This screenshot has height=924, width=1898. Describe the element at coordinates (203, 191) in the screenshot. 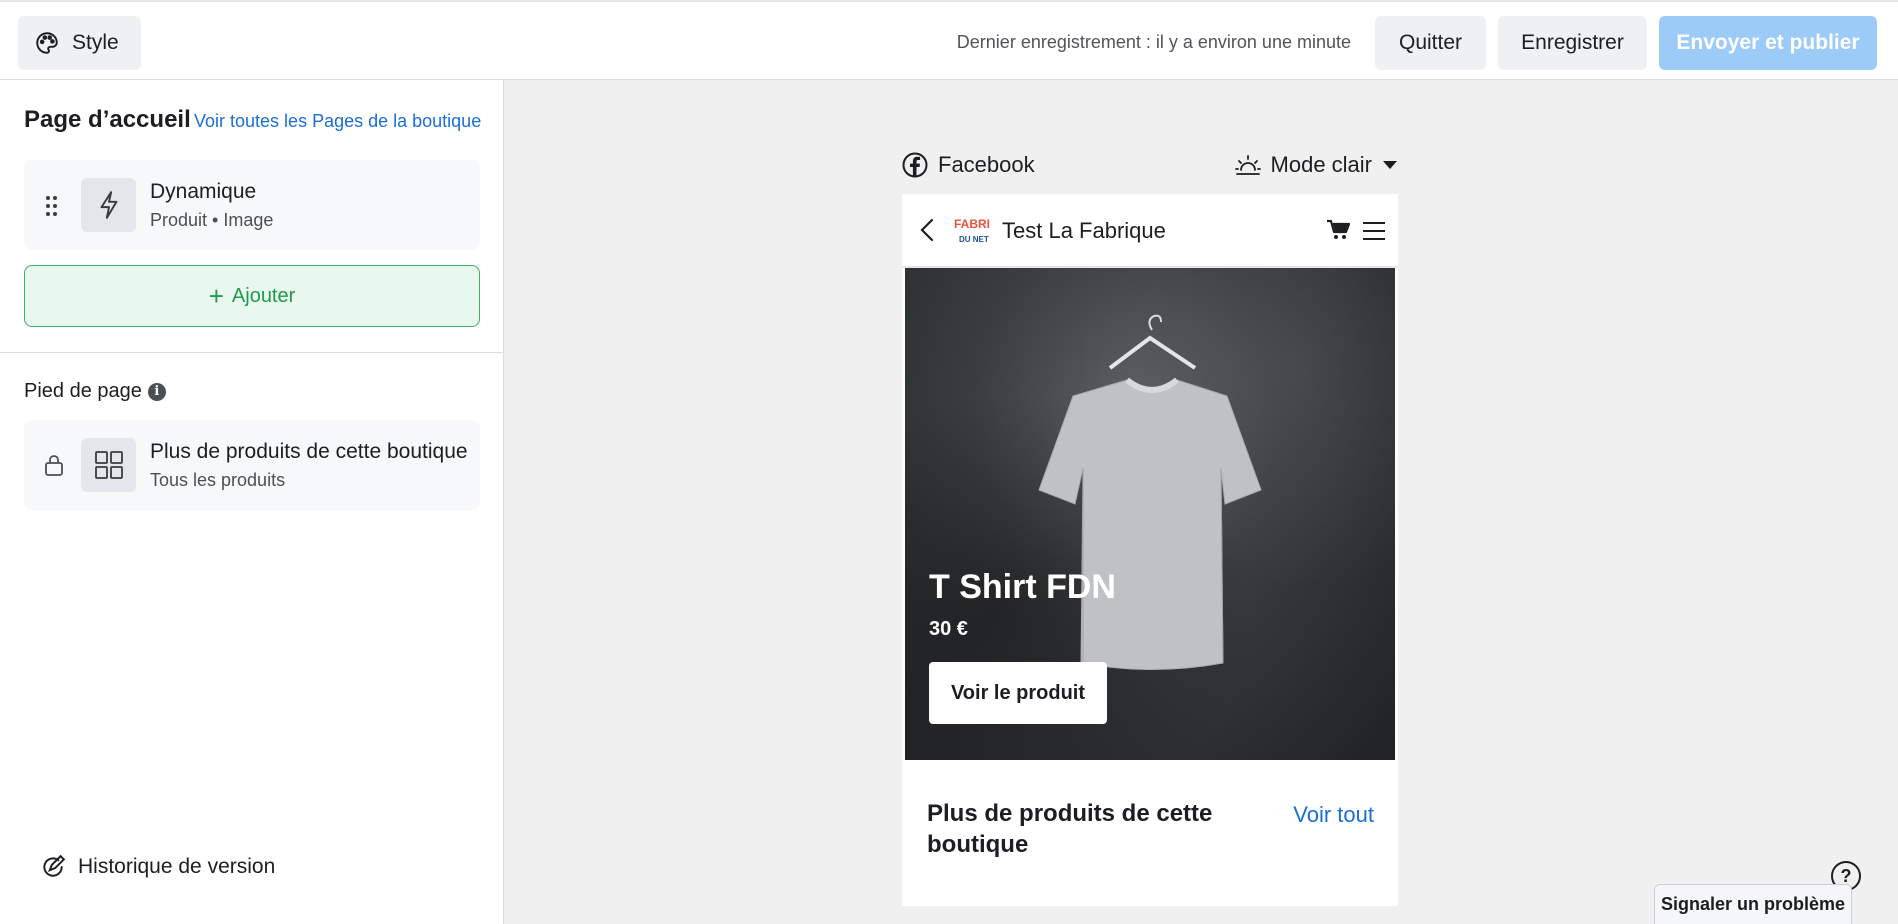

I see `section-title: Dynamique` at that location.